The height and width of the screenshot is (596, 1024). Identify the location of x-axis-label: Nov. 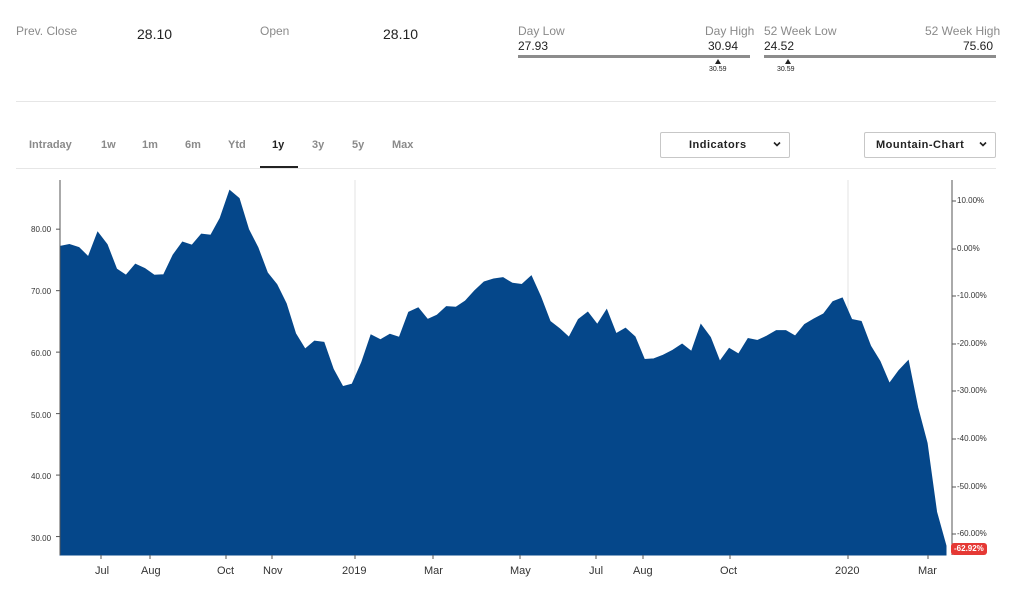
(273, 571).